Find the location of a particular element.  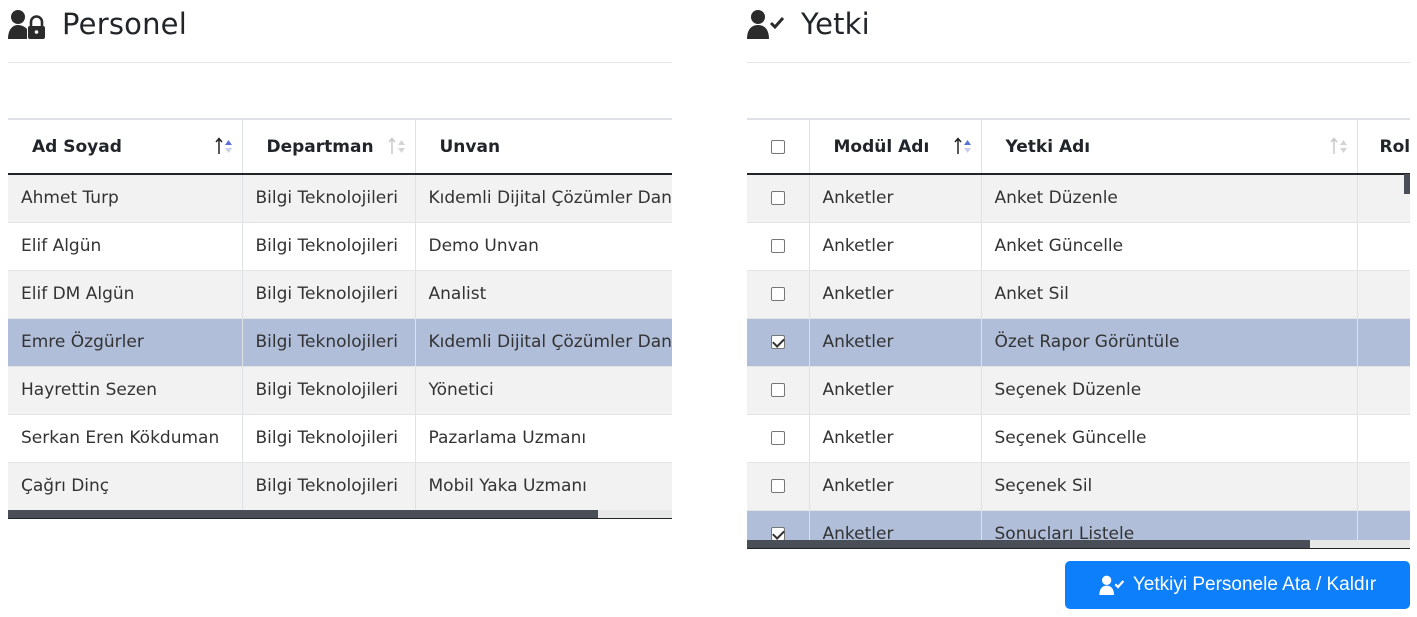

cell-unvan: Mobil Yaka Uzmanı is located at coordinates (543, 486).